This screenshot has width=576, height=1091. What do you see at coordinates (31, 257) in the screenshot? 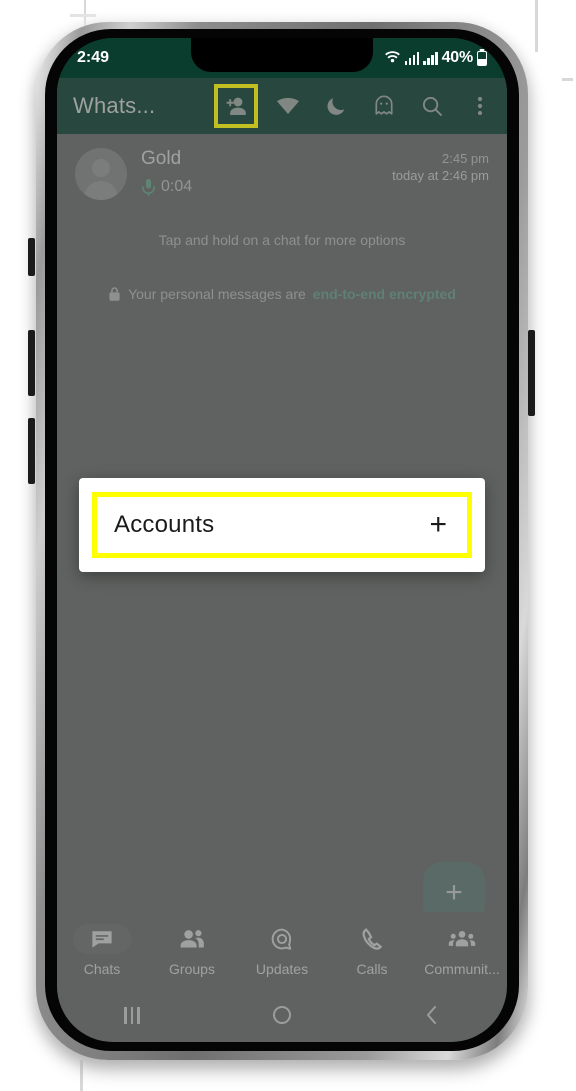
I see `silent-switch` at bounding box center [31, 257].